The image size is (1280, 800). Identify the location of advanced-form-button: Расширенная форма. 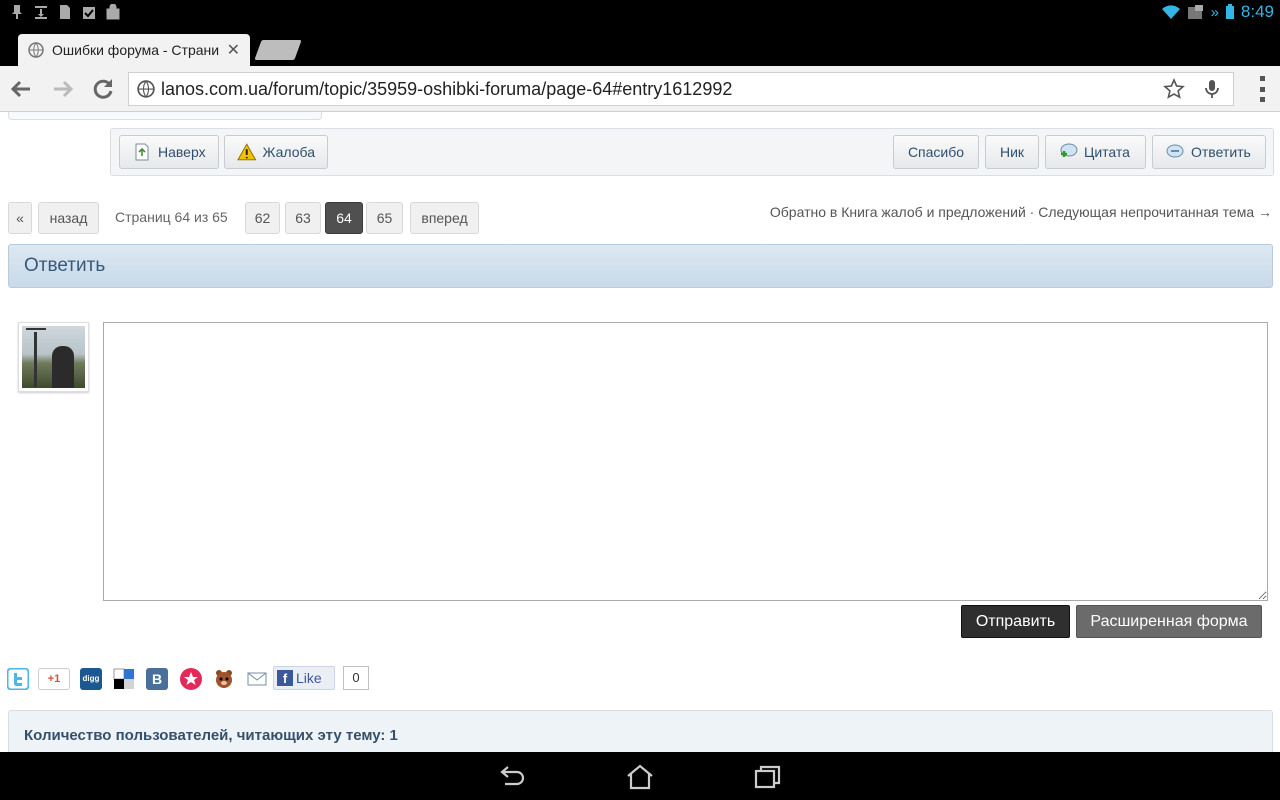
(1169, 621).